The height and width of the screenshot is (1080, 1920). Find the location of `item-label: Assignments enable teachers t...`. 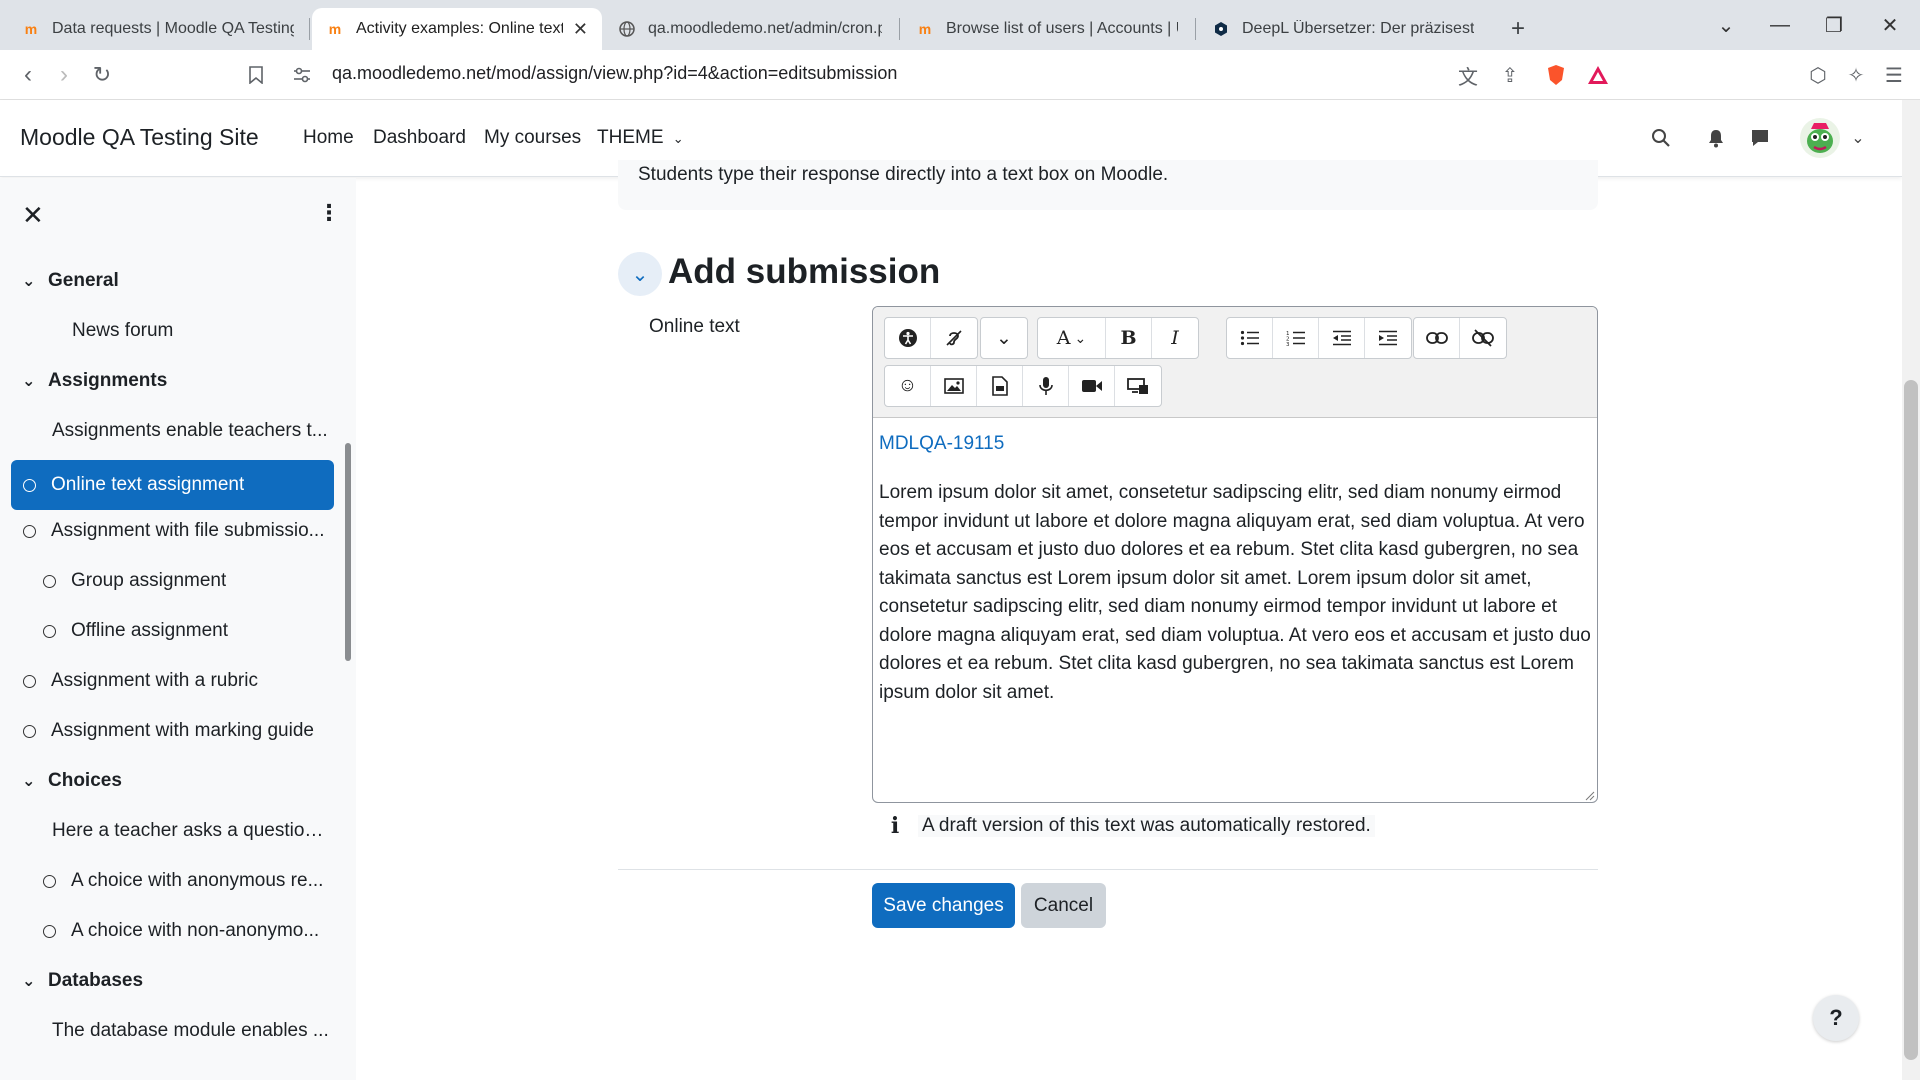

item-label: Assignments enable teachers t... is located at coordinates (190, 430).